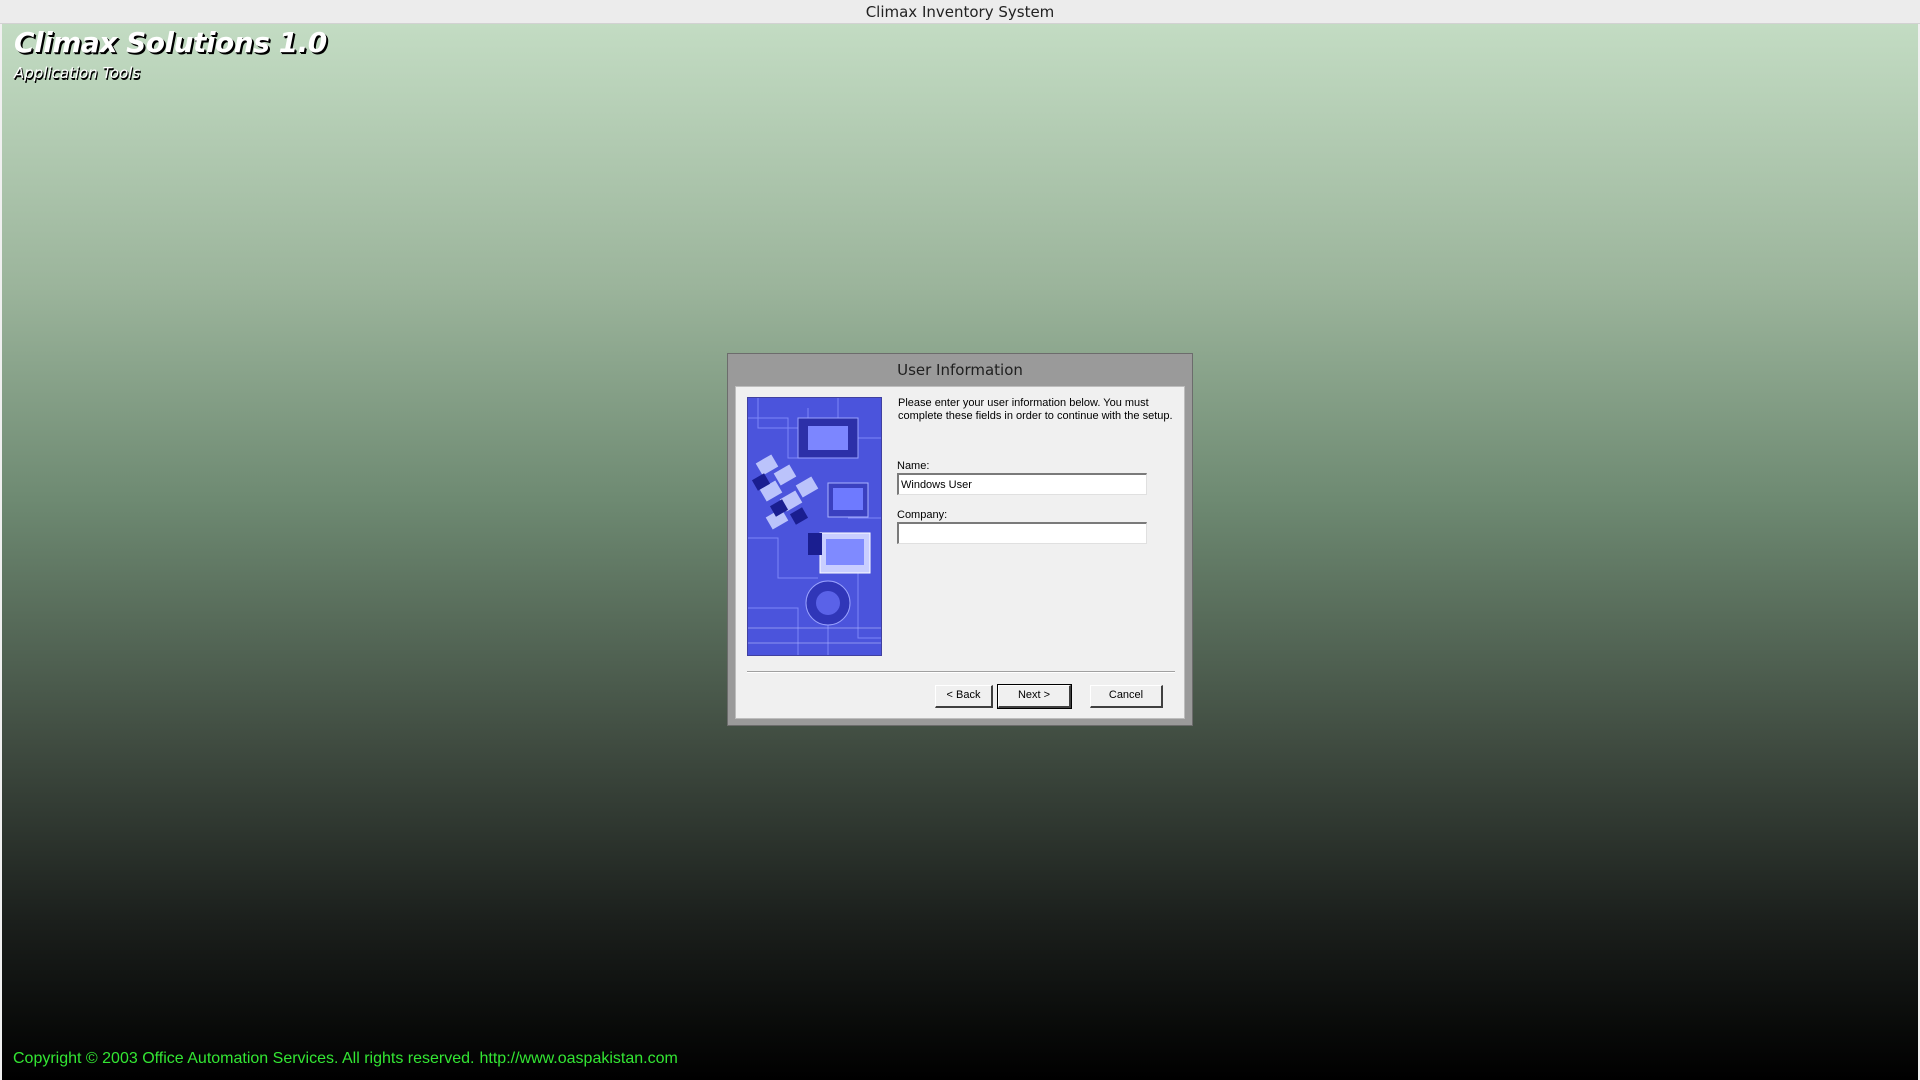 The height and width of the screenshot is (1080, 1920). I want to click on brand-title: Climax Solutions 1.0, so click(170, 42).